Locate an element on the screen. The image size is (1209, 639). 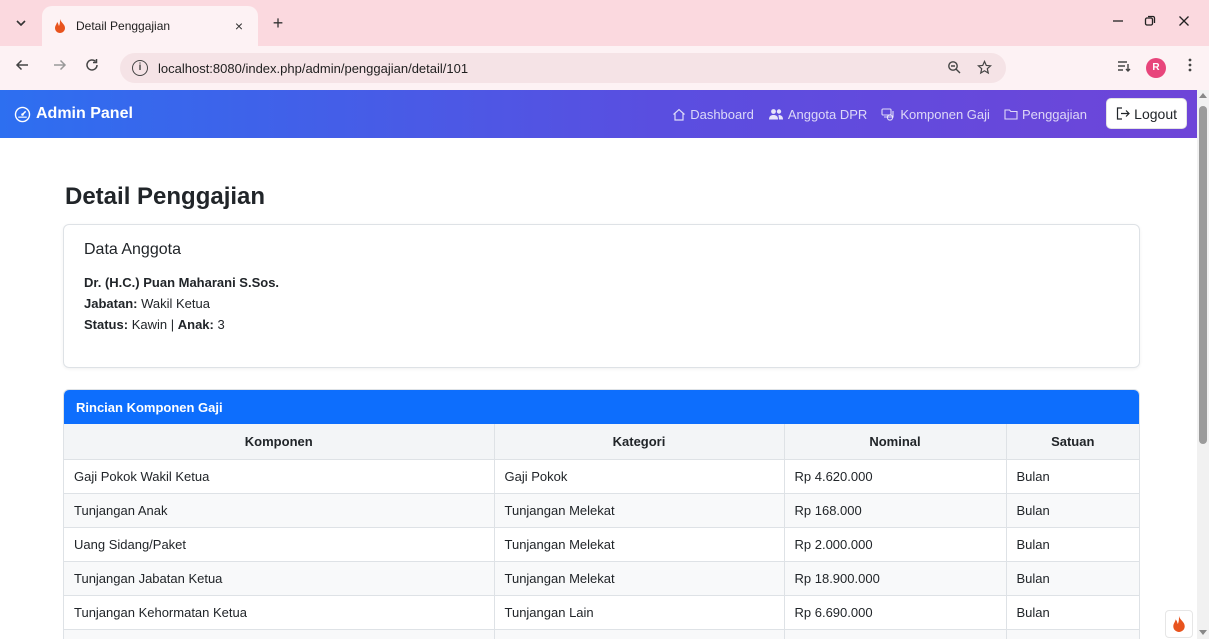
column-header: Kategori is located at coordinates (639, 442).